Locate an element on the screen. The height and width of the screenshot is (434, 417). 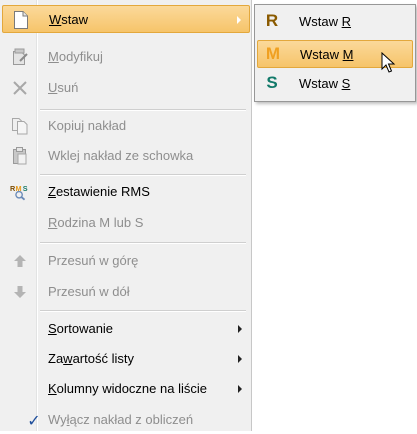
menu-item-wstaw: Wstaw is located at coordinates (126, 19).